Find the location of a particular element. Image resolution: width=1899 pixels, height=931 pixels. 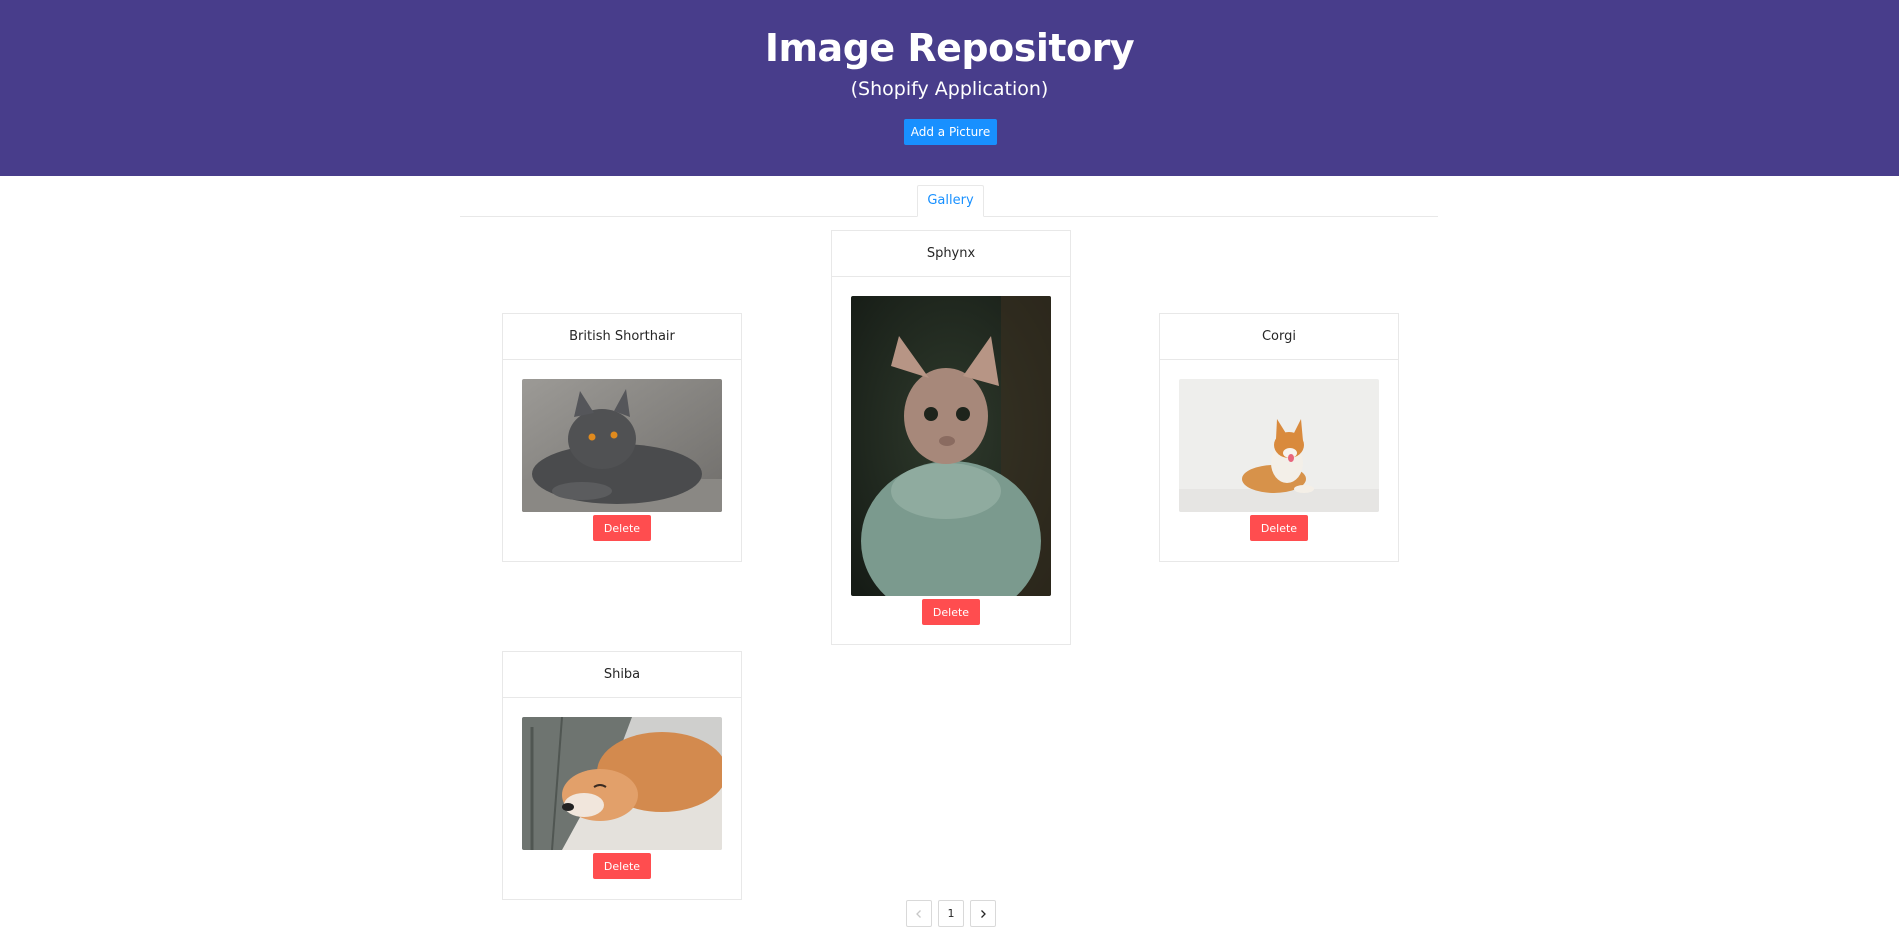

image-card: Shiba Delete is located at coordinates (622, 775).